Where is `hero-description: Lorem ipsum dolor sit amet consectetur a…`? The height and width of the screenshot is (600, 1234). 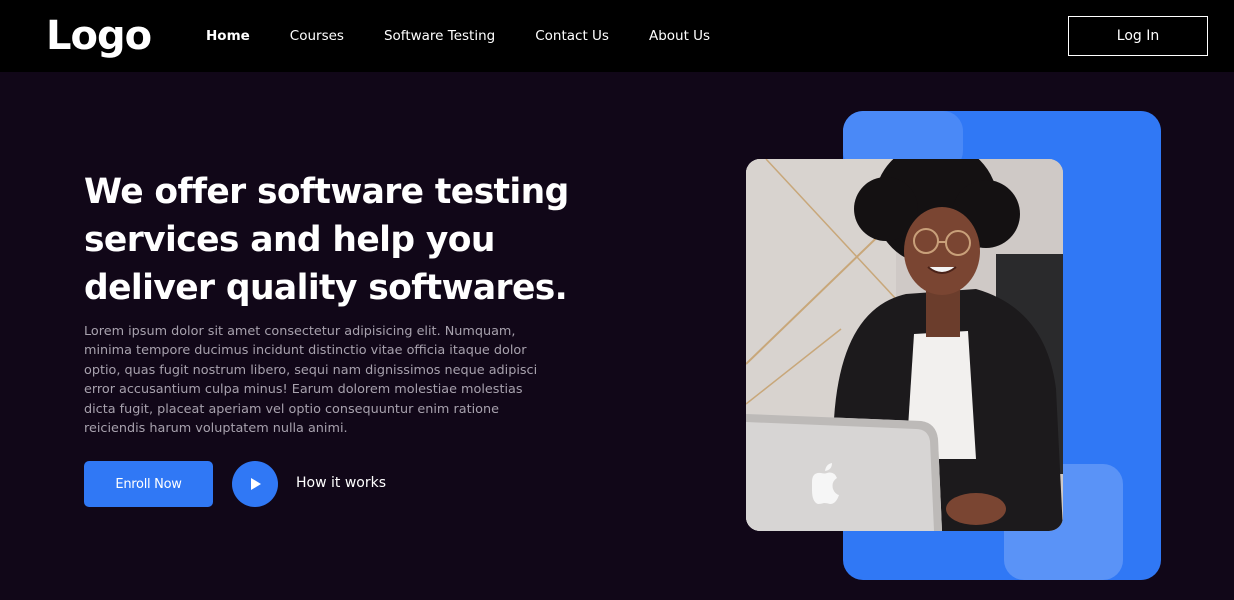
hero-description: Lorem ipsum dolor sit amet consectetur a… is located at coordinates (311, 380).